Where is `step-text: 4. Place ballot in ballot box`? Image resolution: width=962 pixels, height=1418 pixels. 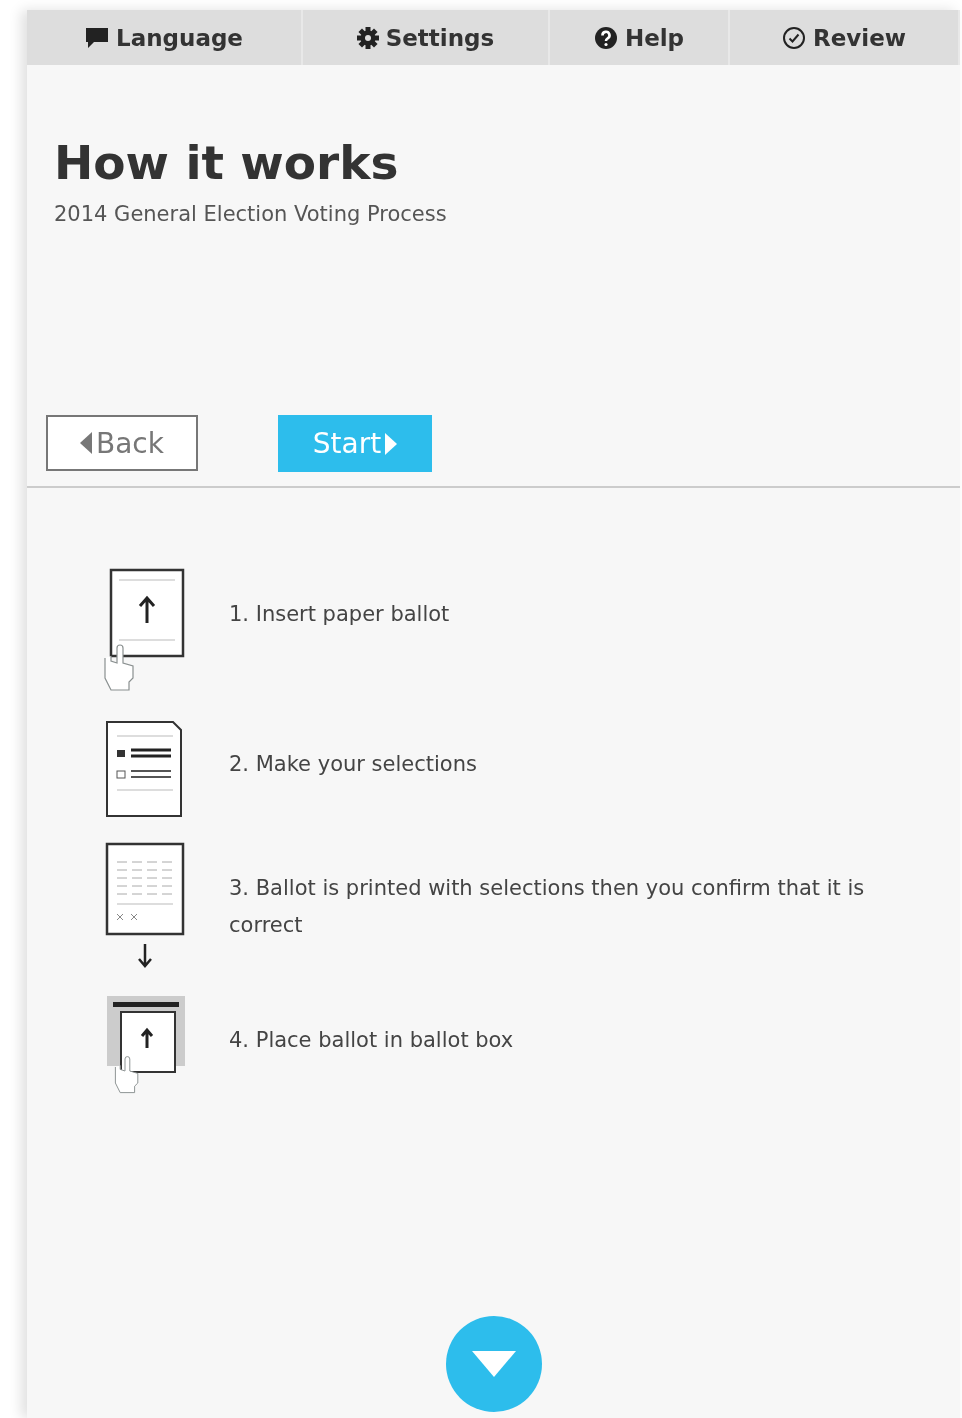 step-text: 4. Place ballot in ballot box is located at coordinates (371, 1040).